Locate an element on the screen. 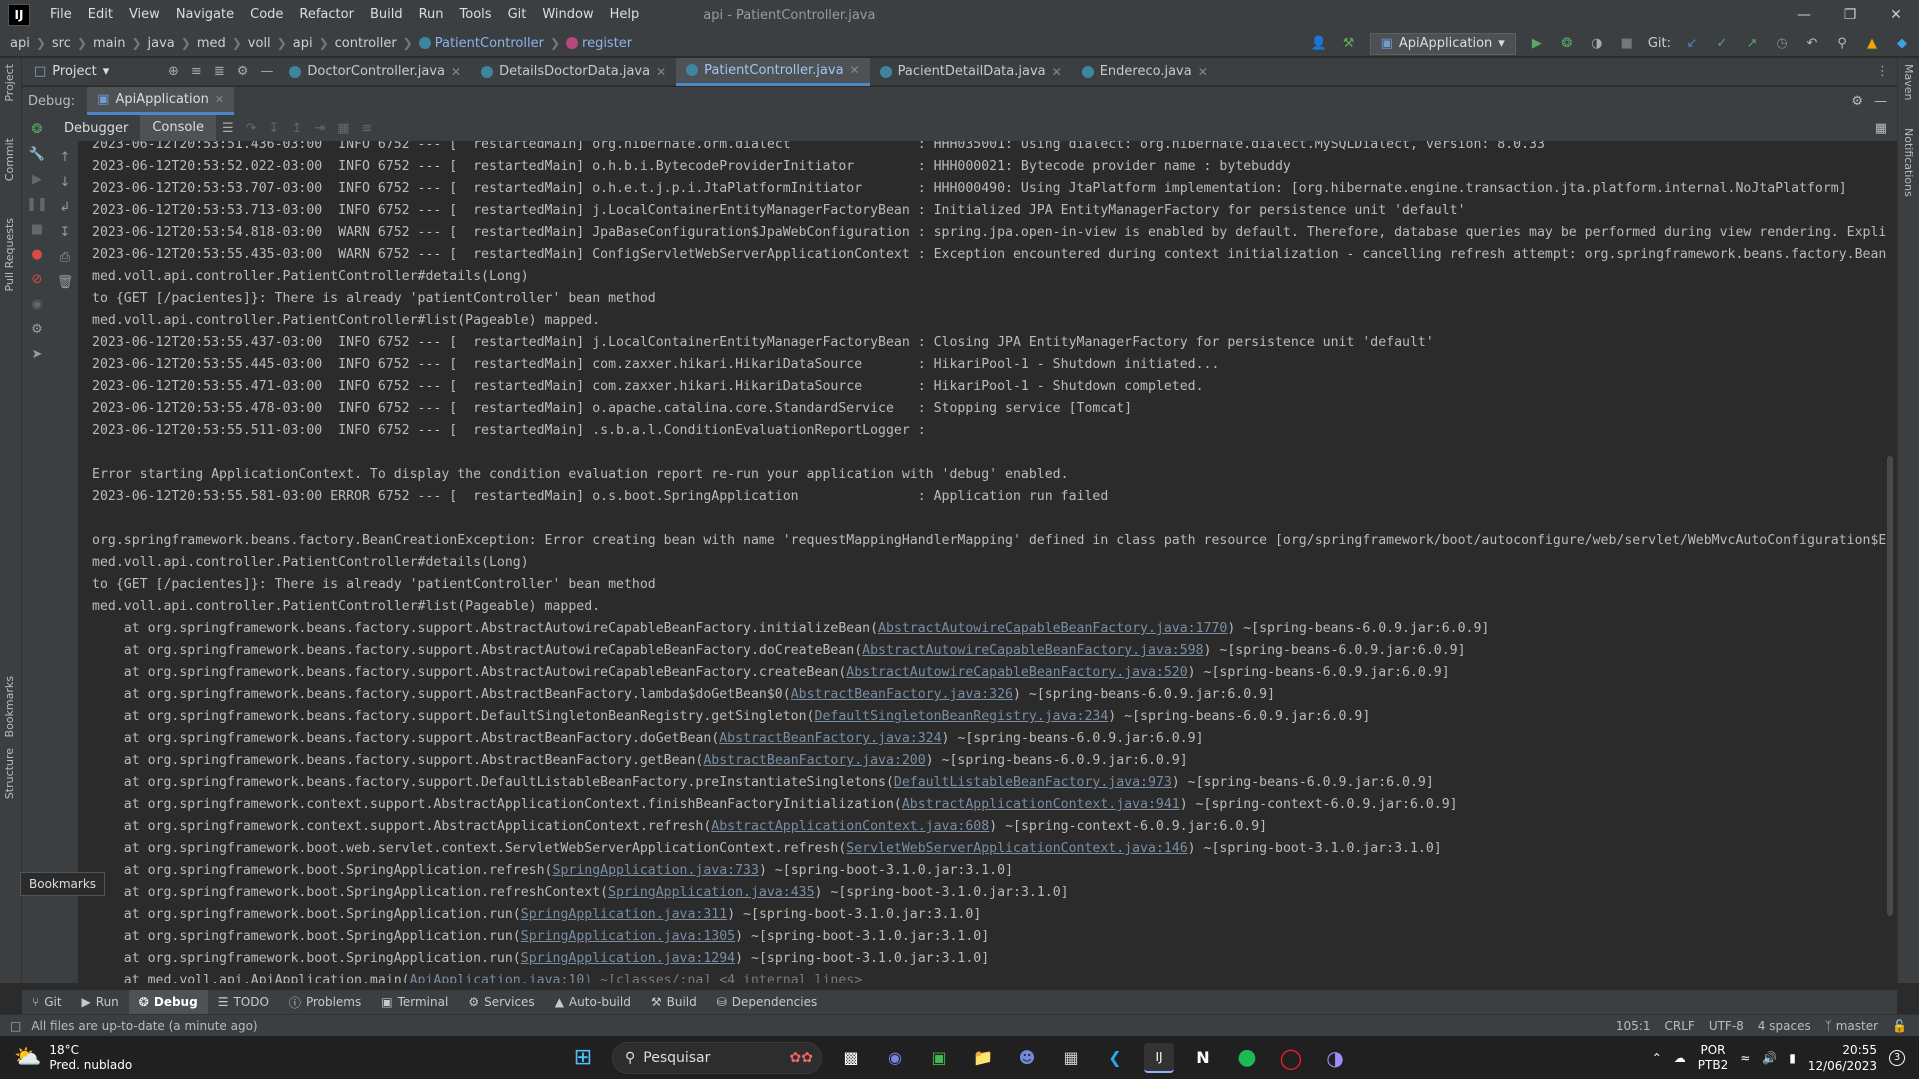  step-out-icon: ↥ is located at coordinates (296, 128).